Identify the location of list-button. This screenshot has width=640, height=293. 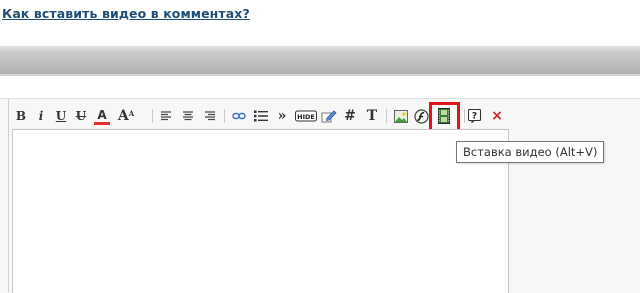
(261, 116).